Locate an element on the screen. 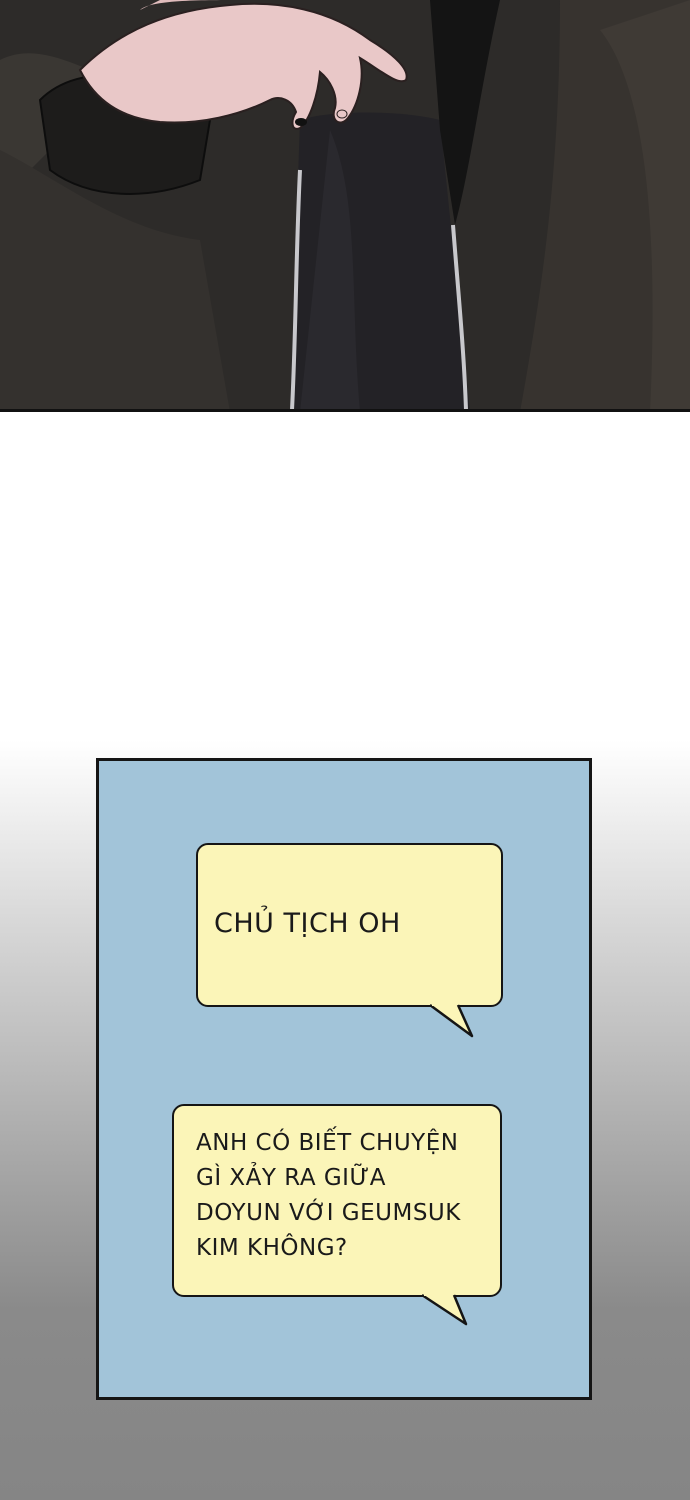 This screenshot has width=690, height=1500. speech-line: KIM KHÔNG? is located at coordinates (272, 1248).